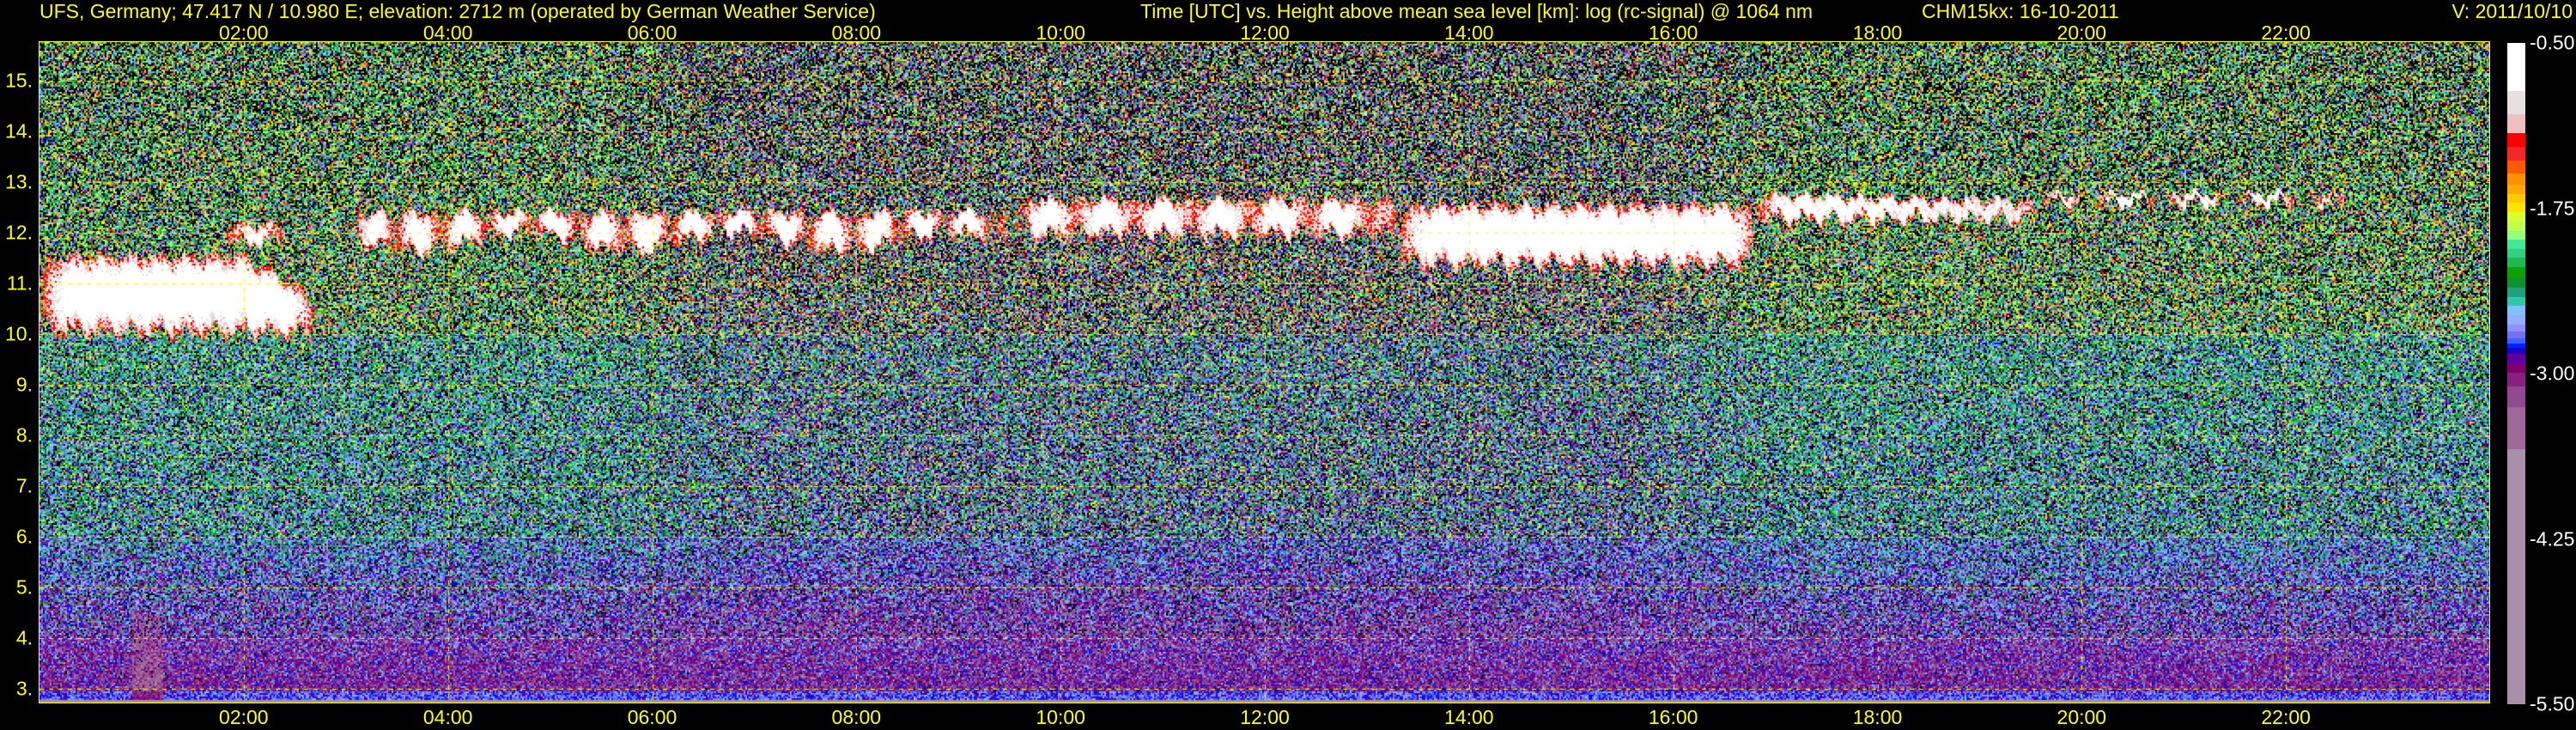 The height and width of the screenshot is (730, 2576). What do you see at coordinates (1878, 32) in the screenshot?
I see `x-tick-label-top: 18:00` at bounding box center [1878, 32].